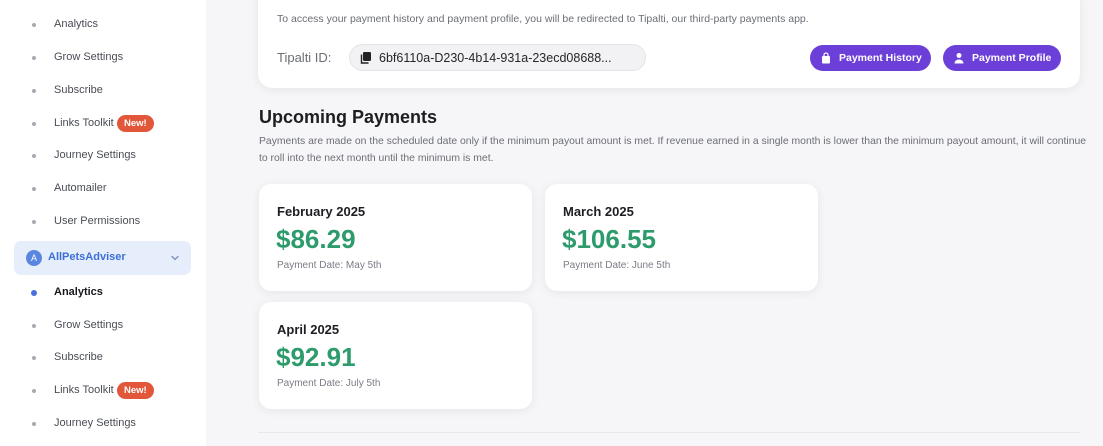 This screenshot has height=446, width=1103. Describe the element at coordinates (598, 211) in the screenshot. I see `payment-month: March 2025` at that location.